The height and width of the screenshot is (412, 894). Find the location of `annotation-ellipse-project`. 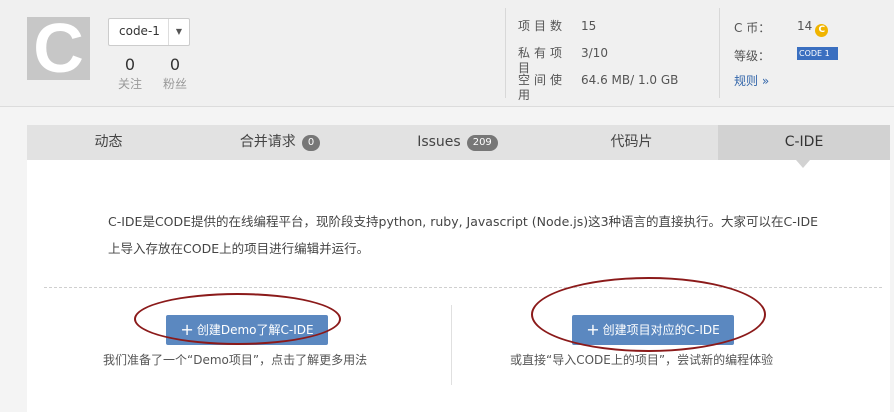

annotation-ellipse-project is located at coordinates (648, 314).